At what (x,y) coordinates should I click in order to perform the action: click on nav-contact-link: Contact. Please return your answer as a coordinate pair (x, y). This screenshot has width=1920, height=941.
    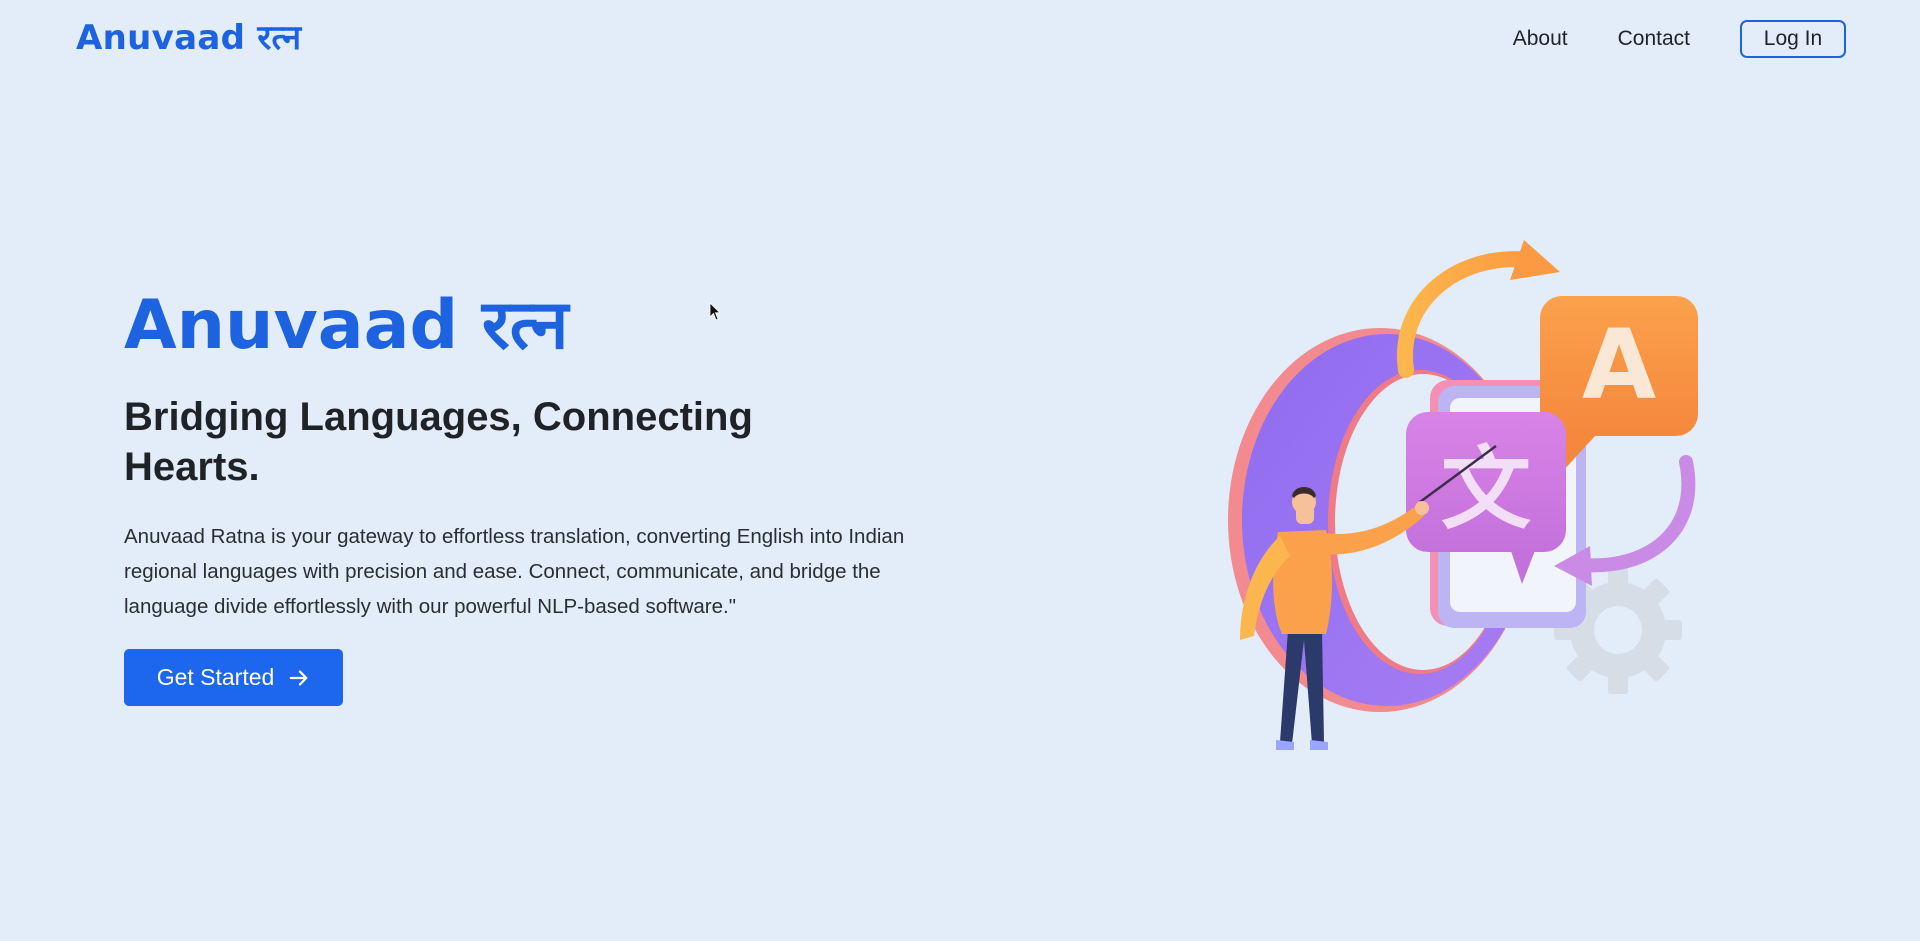
    Looking at the image, I should click on (1654, 39).